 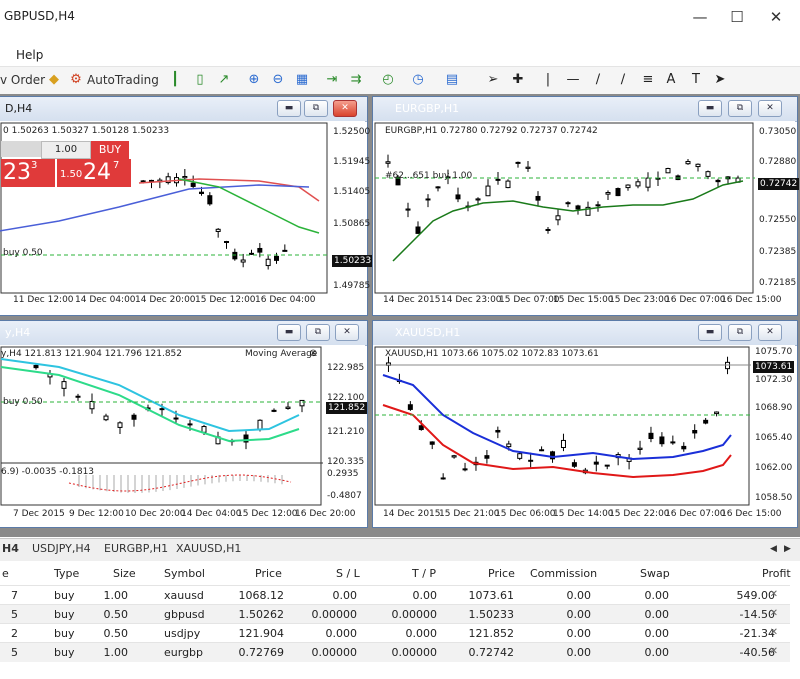 What do you see at coordinates (76, 80) in the screenshot?
I see `autotrading-icon: ⚙` at bounding box center [76, 80].